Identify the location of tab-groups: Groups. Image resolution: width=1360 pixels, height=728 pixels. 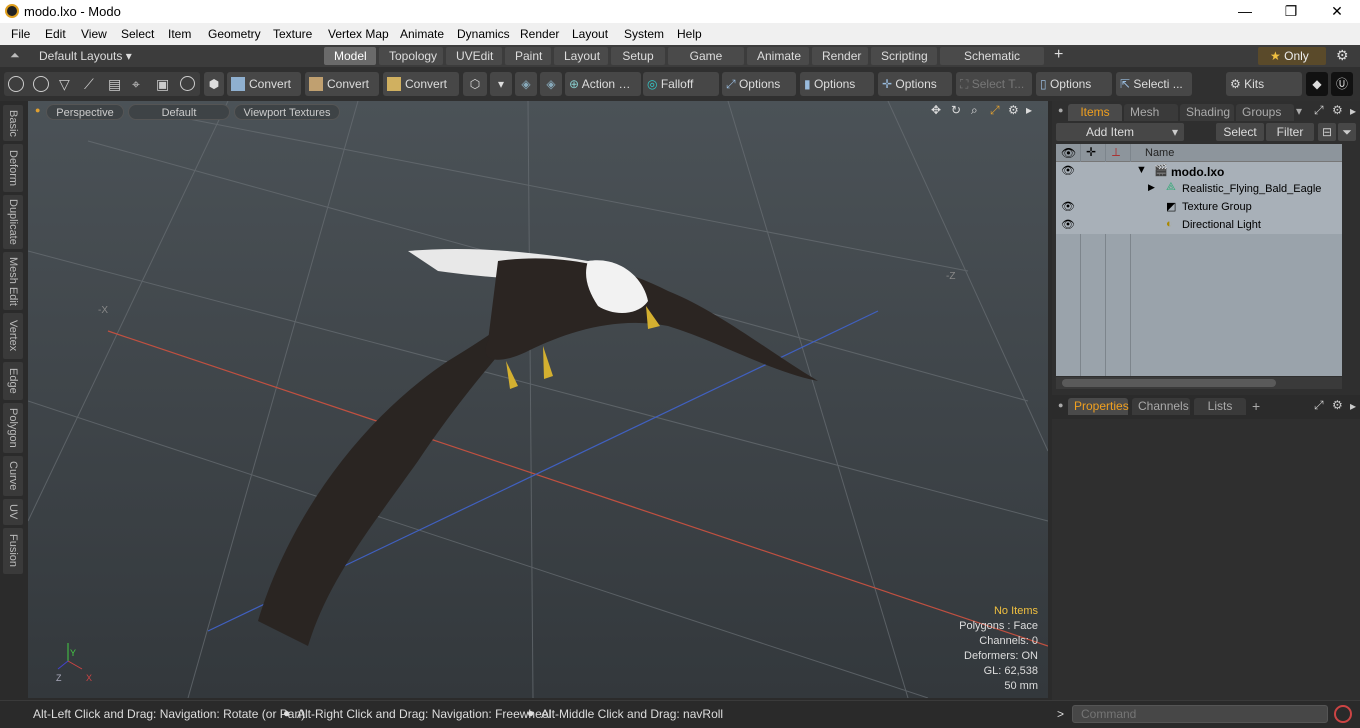
(1265, 112).